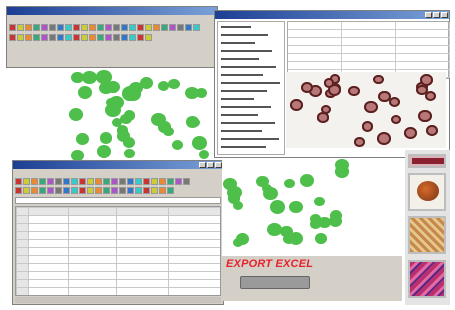 This screenshot has height=310, width=455. Describe the element at coordinates (118, 251) in the screenshot. I see `spreadsheet-grid` at that location.